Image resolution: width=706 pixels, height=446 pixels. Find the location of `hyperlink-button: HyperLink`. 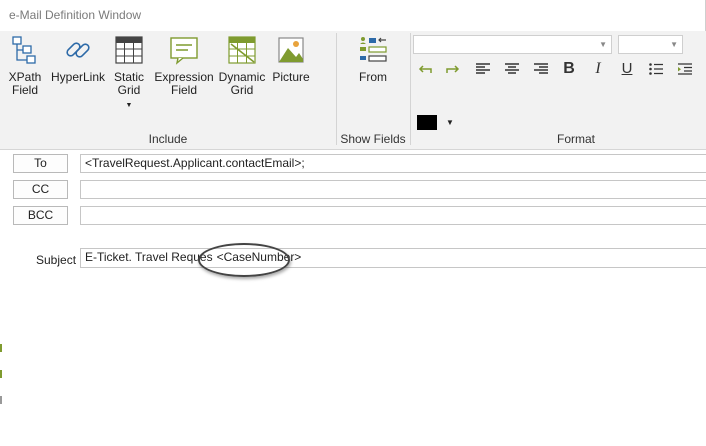

hyperlink-button: HyperLink is located at coordinates (78, 59).